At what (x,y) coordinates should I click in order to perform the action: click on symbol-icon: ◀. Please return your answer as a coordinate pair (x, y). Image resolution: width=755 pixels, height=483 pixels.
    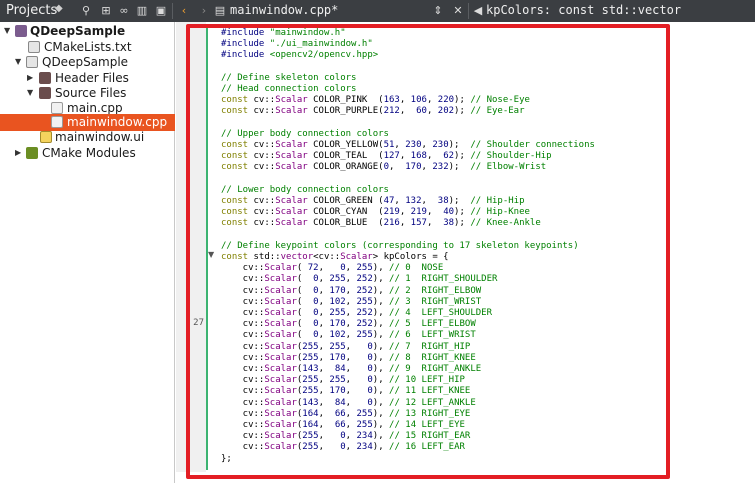
    Looking at the image, I should click on (478, 10).